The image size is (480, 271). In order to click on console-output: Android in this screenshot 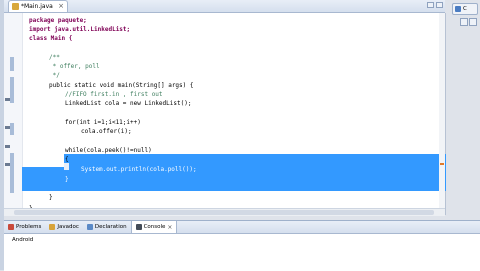, I will do `click(23, 240)`.